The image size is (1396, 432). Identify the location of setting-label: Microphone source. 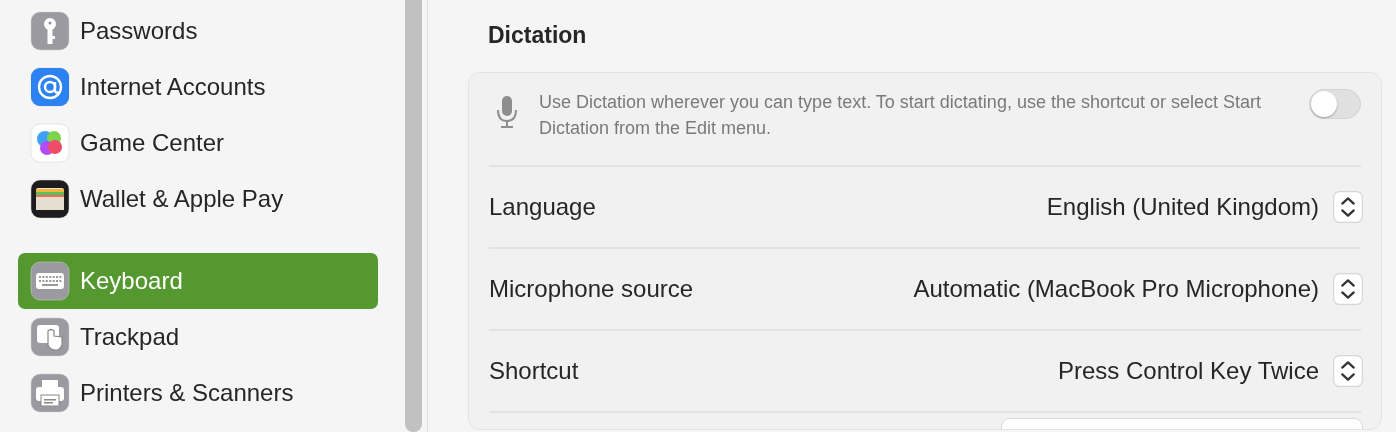
(591, 289).